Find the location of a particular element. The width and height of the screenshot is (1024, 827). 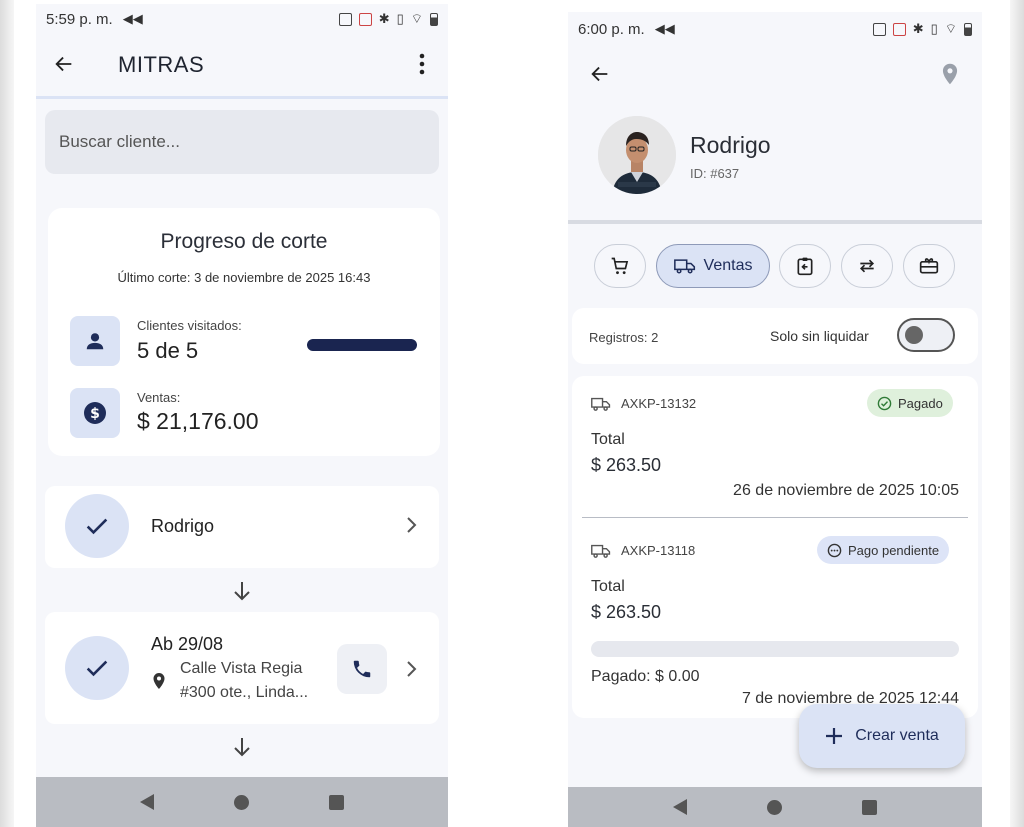

frame-edge-right is located at coordinates (1017, 413).